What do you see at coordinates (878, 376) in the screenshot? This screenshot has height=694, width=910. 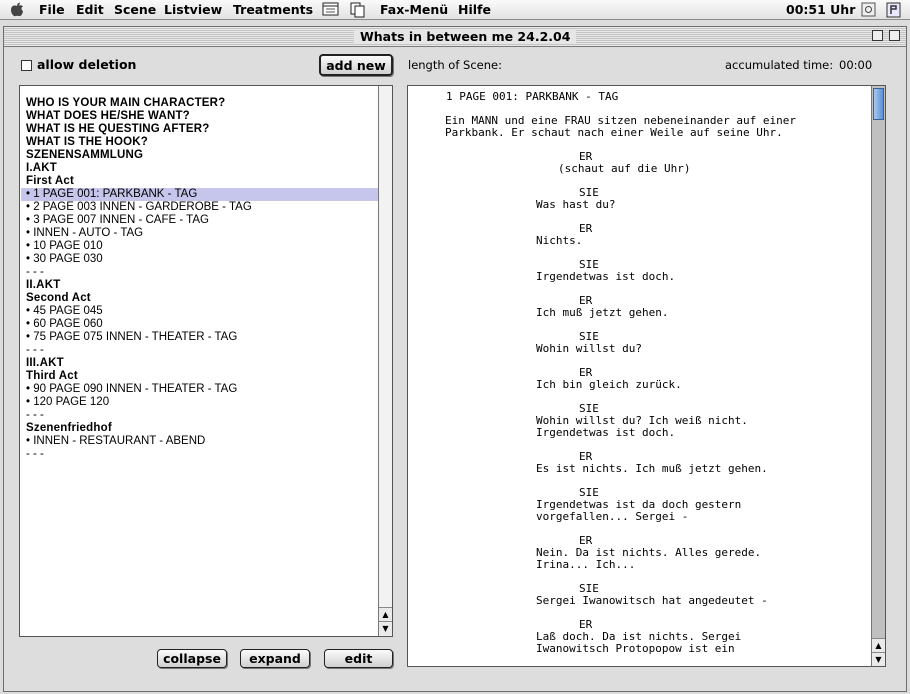 I see `script-scrollbar: ▲ ▼` at bounding box center [878, 376].